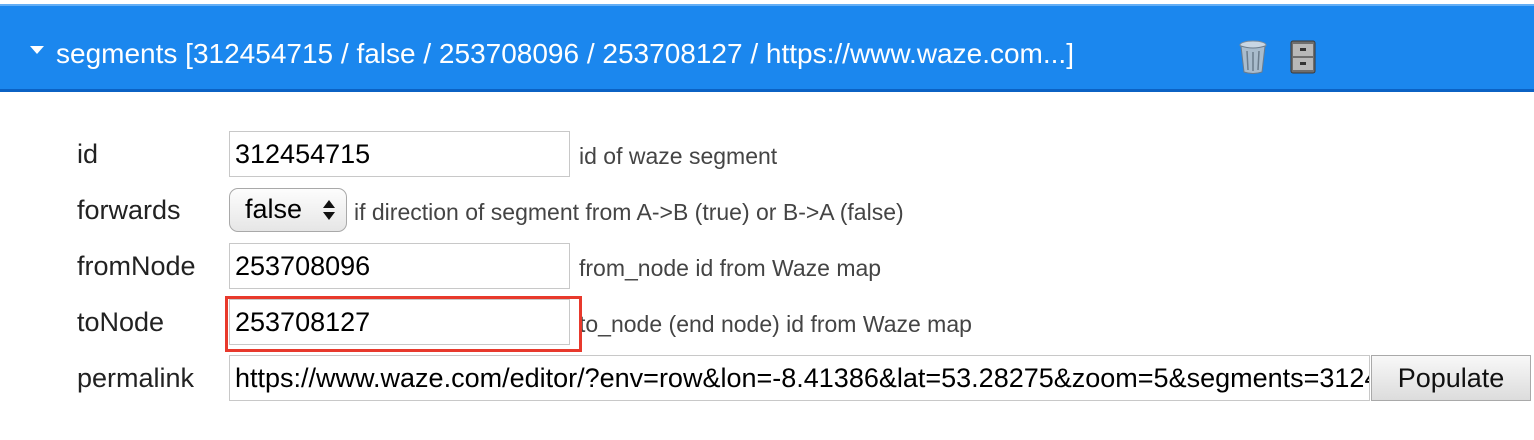  What do you see at coordinates (37, 50) in the screenshot?
I see `collapse-toggle-icon` at bounding box center [37, 50].